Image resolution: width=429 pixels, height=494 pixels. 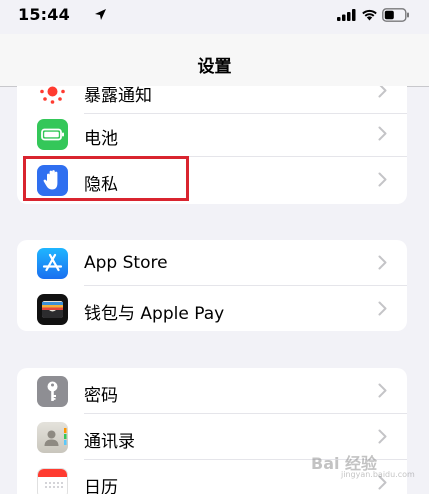 What do you see at coordinates (101, 486) in the screenshot?
I see `settings-row-label: 日历` at bounding box center [101, 486].